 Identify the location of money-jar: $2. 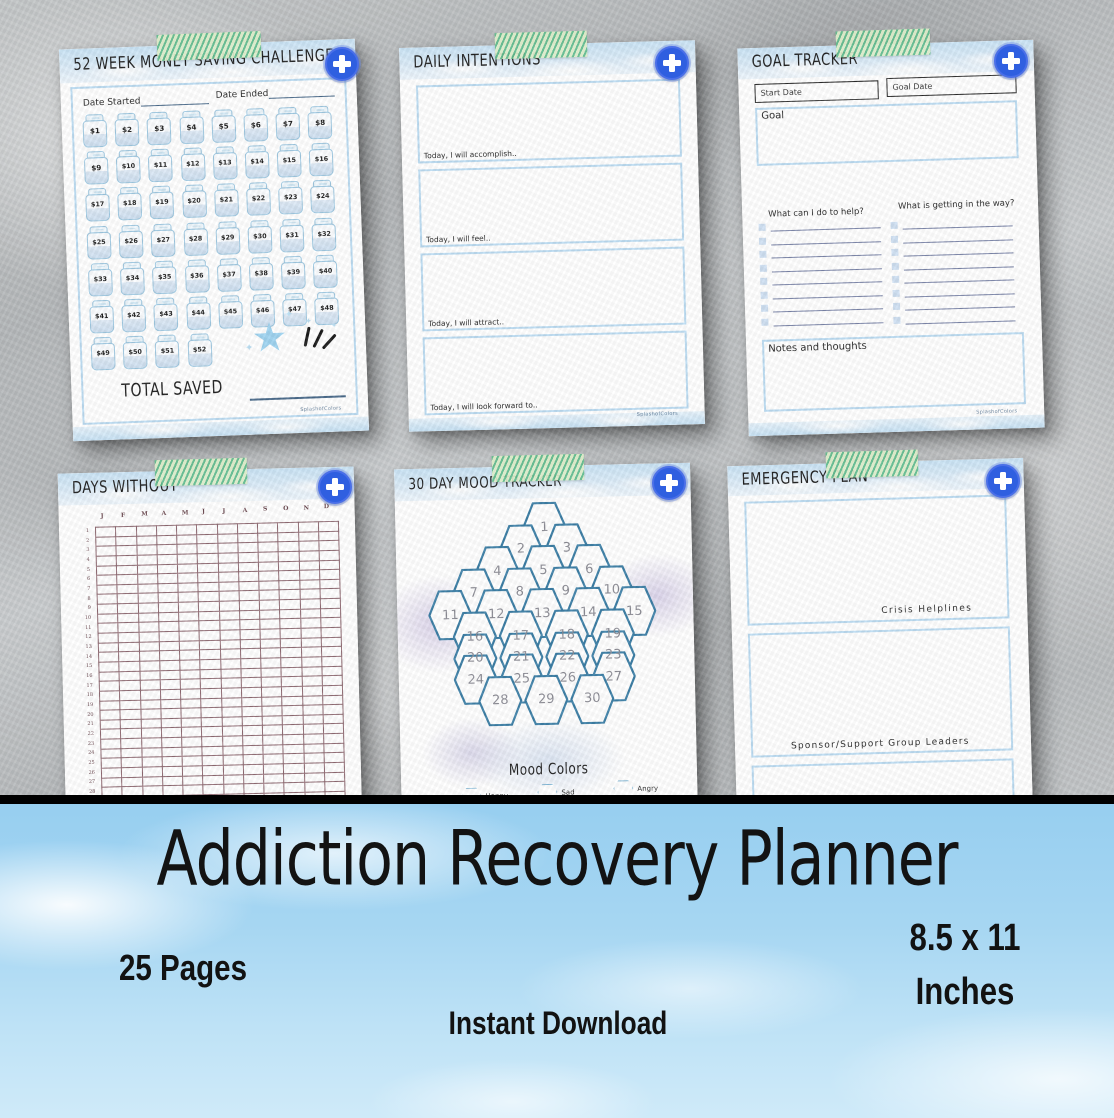
(126, 129).